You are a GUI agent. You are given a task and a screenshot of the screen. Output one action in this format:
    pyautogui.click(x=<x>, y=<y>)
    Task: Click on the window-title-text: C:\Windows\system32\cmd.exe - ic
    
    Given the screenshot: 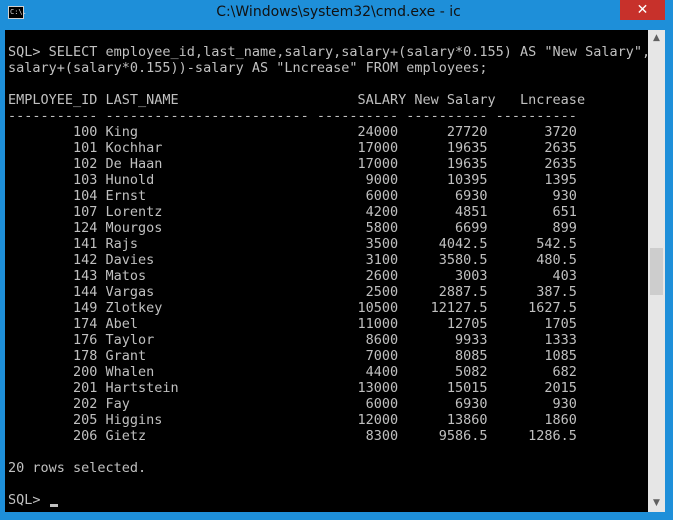 What is the action you would take?
    pyautogui.click(x=338, y=12)
    